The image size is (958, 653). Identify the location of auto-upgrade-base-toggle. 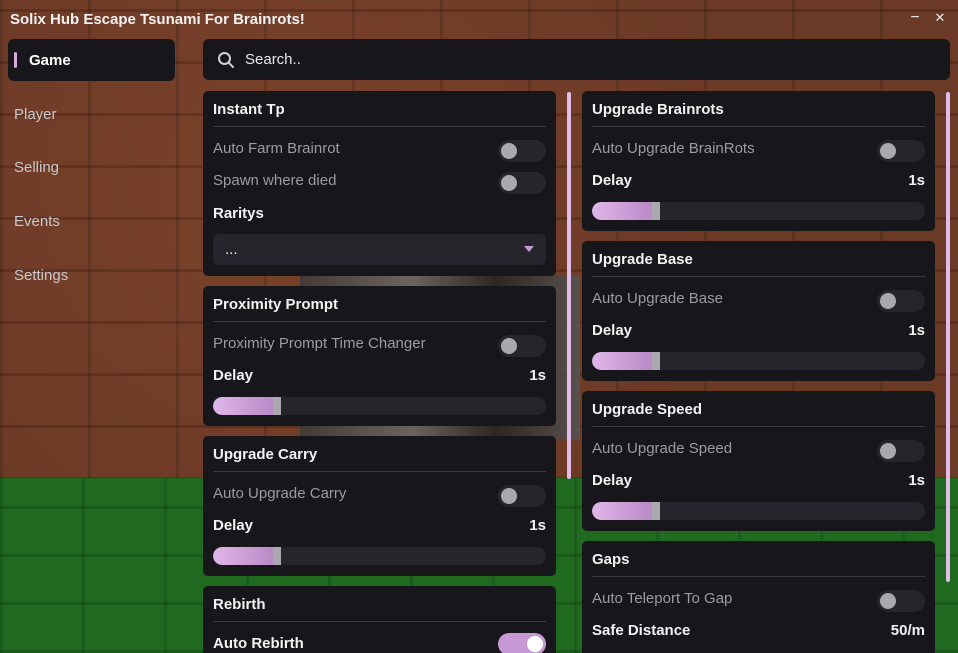
(901, 301).